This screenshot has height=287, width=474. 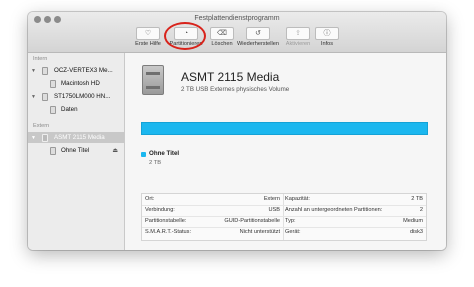 I want to click on partition-color-swatch, so click(x=143, y=154).